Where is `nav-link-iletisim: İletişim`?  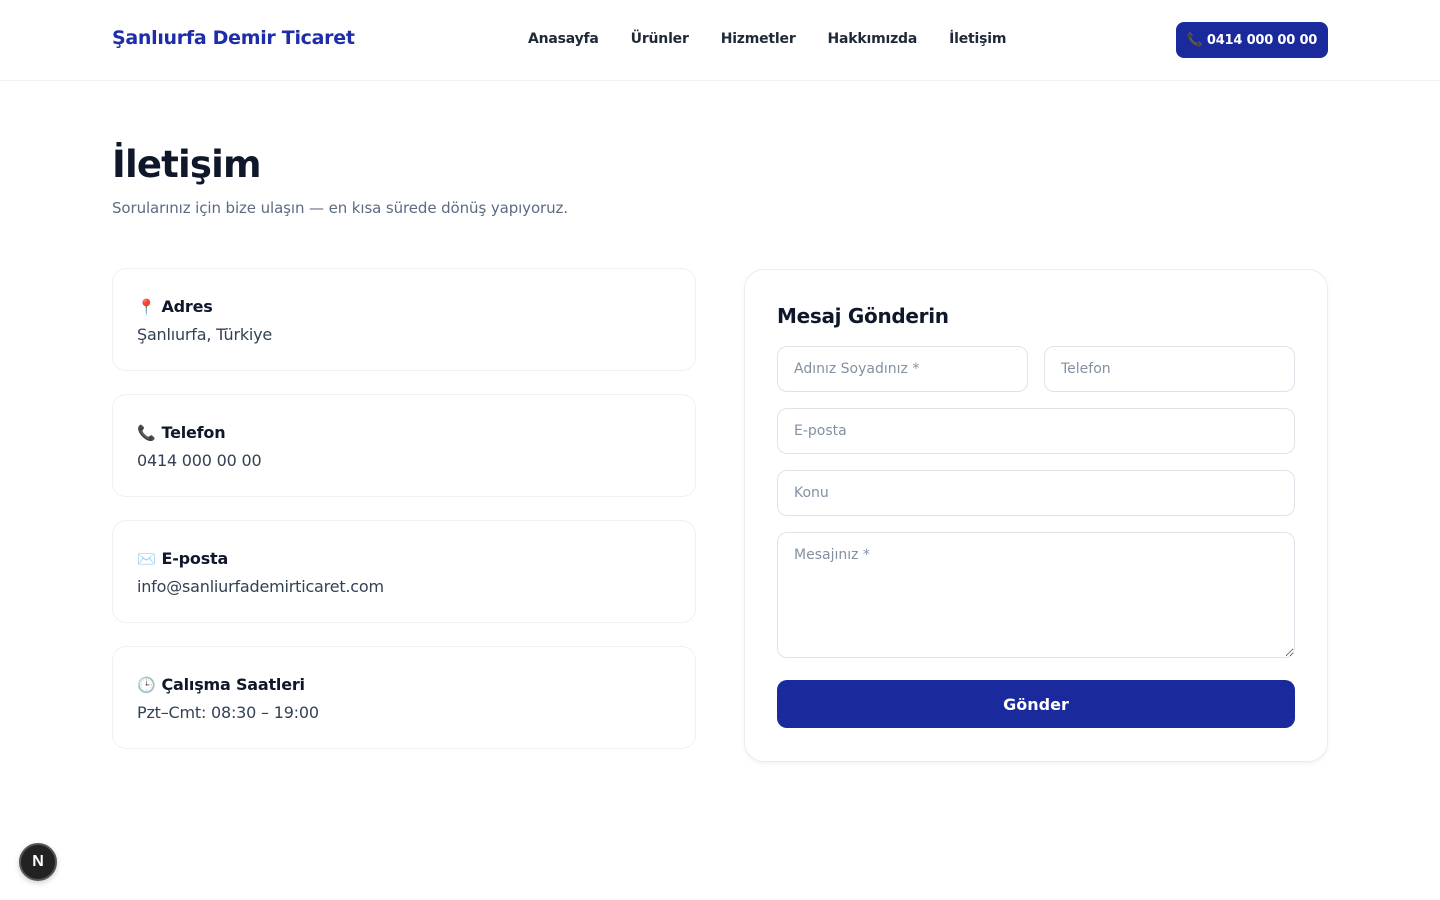 nav-link-iletisim: İletişim is located at coordinates (977, 39).